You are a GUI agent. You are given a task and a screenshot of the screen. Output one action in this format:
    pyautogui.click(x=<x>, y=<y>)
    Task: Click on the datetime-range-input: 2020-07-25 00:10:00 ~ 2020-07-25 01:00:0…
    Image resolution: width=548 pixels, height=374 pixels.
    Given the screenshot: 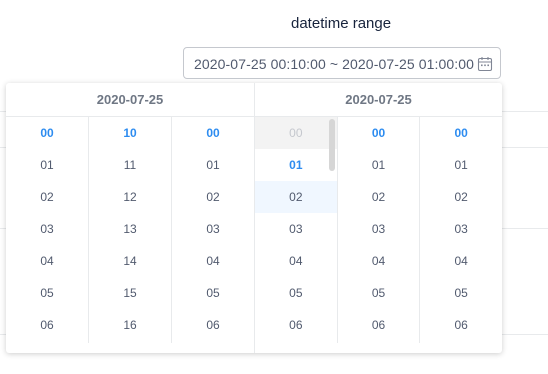 What is the action you would take?
    pyautogui.click(x=342, y=63)
    